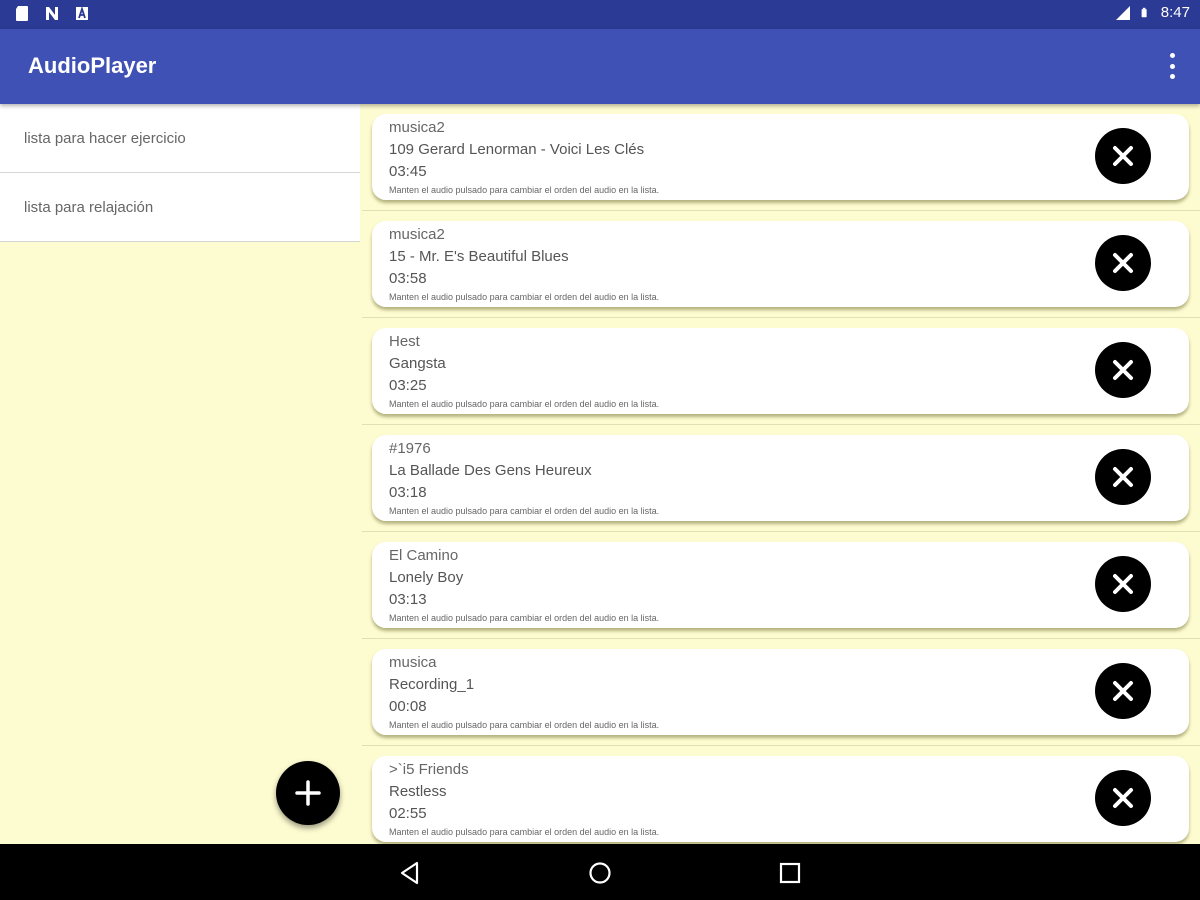 The image size is (1200, 900). I want to click on track-artist: Hest, so click(404, 341).